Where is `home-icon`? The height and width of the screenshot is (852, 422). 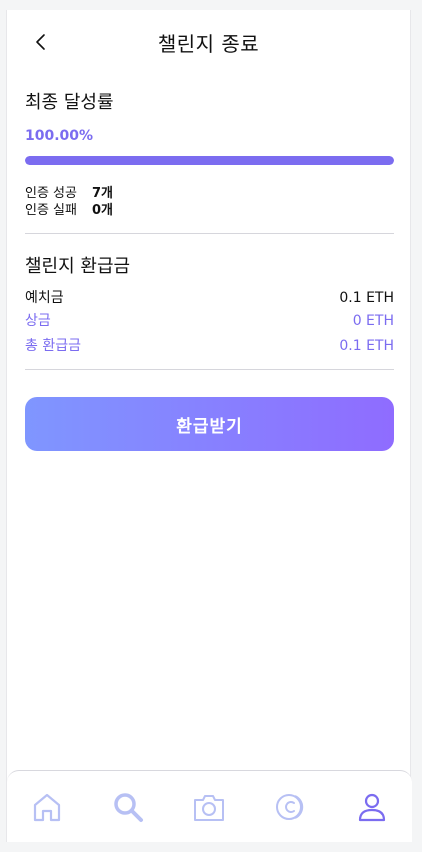
home-icon is located at coordinates (47, 807).